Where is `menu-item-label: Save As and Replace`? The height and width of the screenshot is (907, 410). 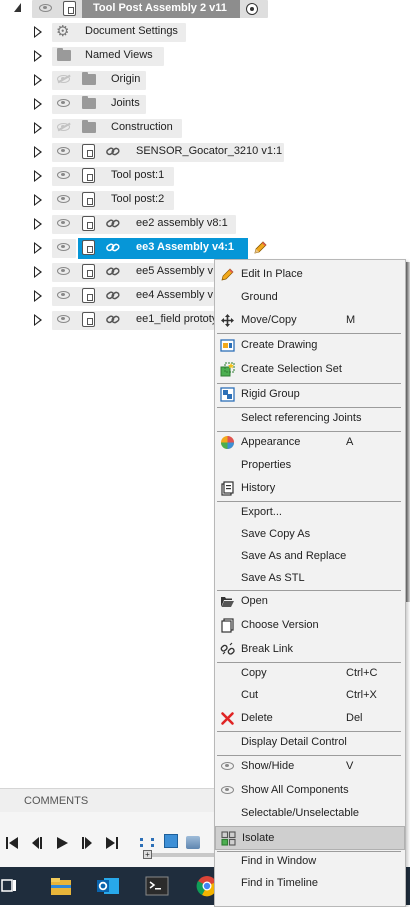
menu-item-label: Save As and Replace is located at coordinates (294, 556).